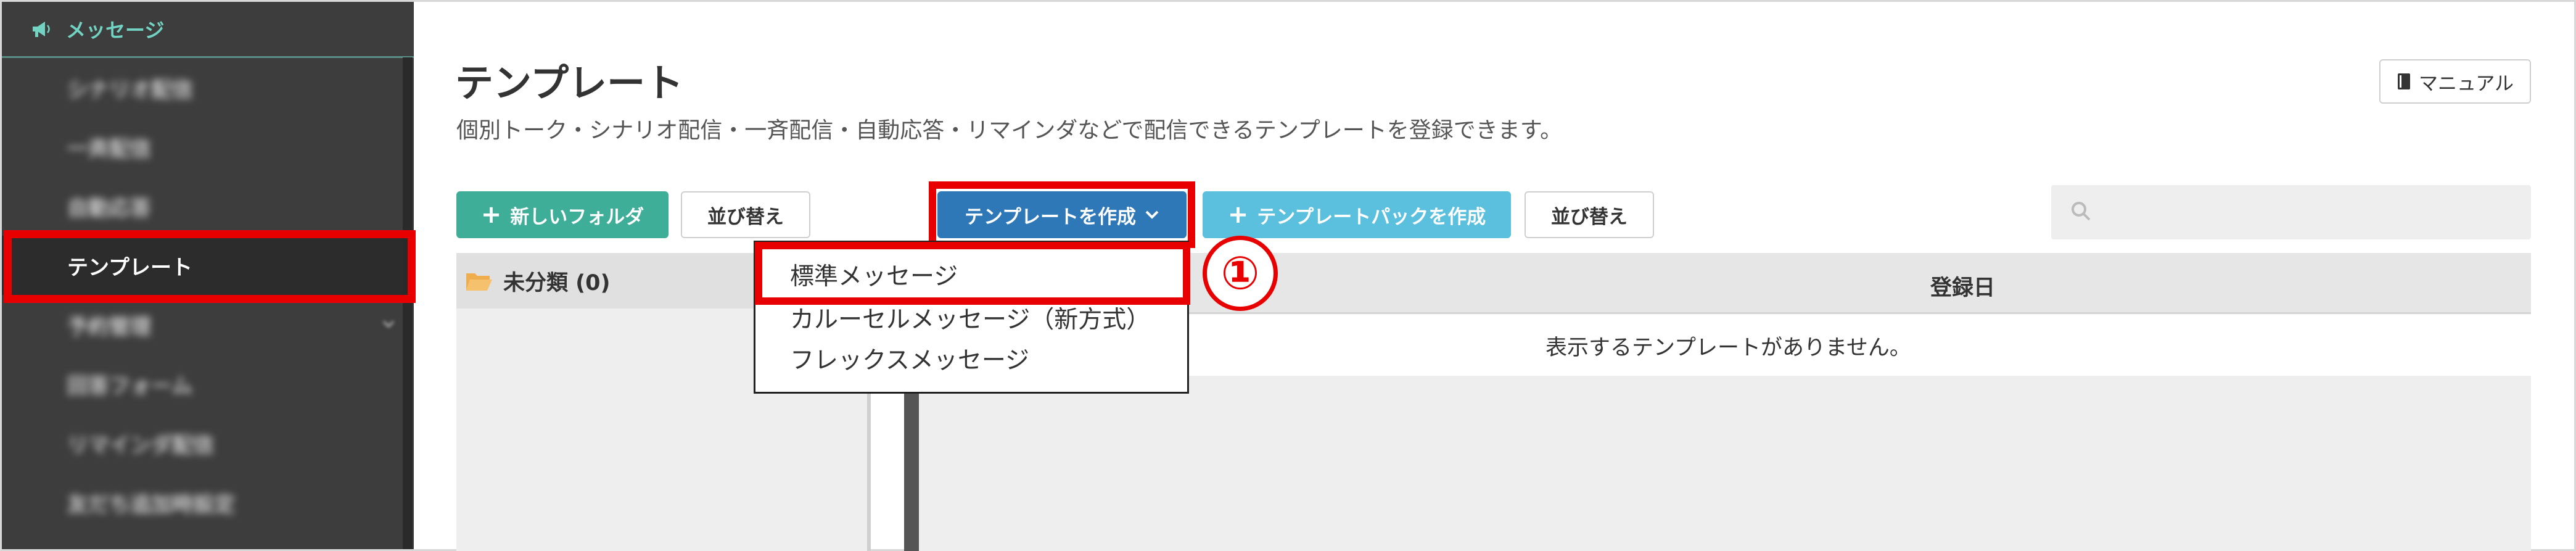 The width and height of the screenshot is (2576, 551). I want to click on sidebar-item-auto-reply: 自動応答, so click(208, 206).